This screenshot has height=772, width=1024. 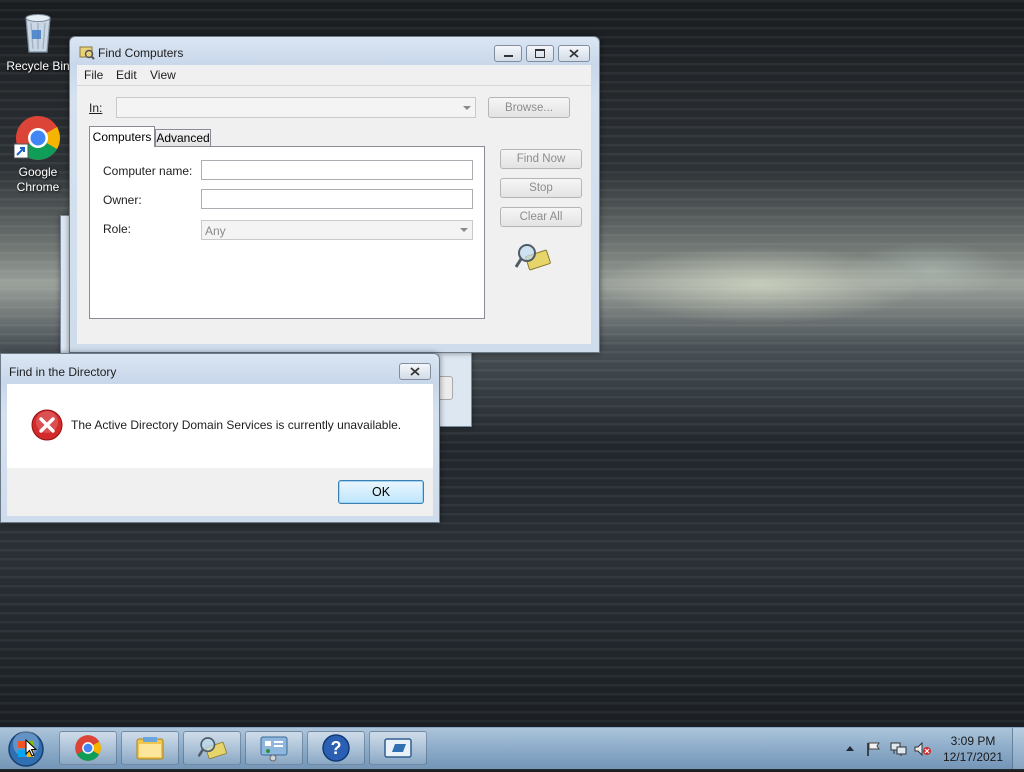 I want to click on stop-button: Stop, so click(x=541, y=188).